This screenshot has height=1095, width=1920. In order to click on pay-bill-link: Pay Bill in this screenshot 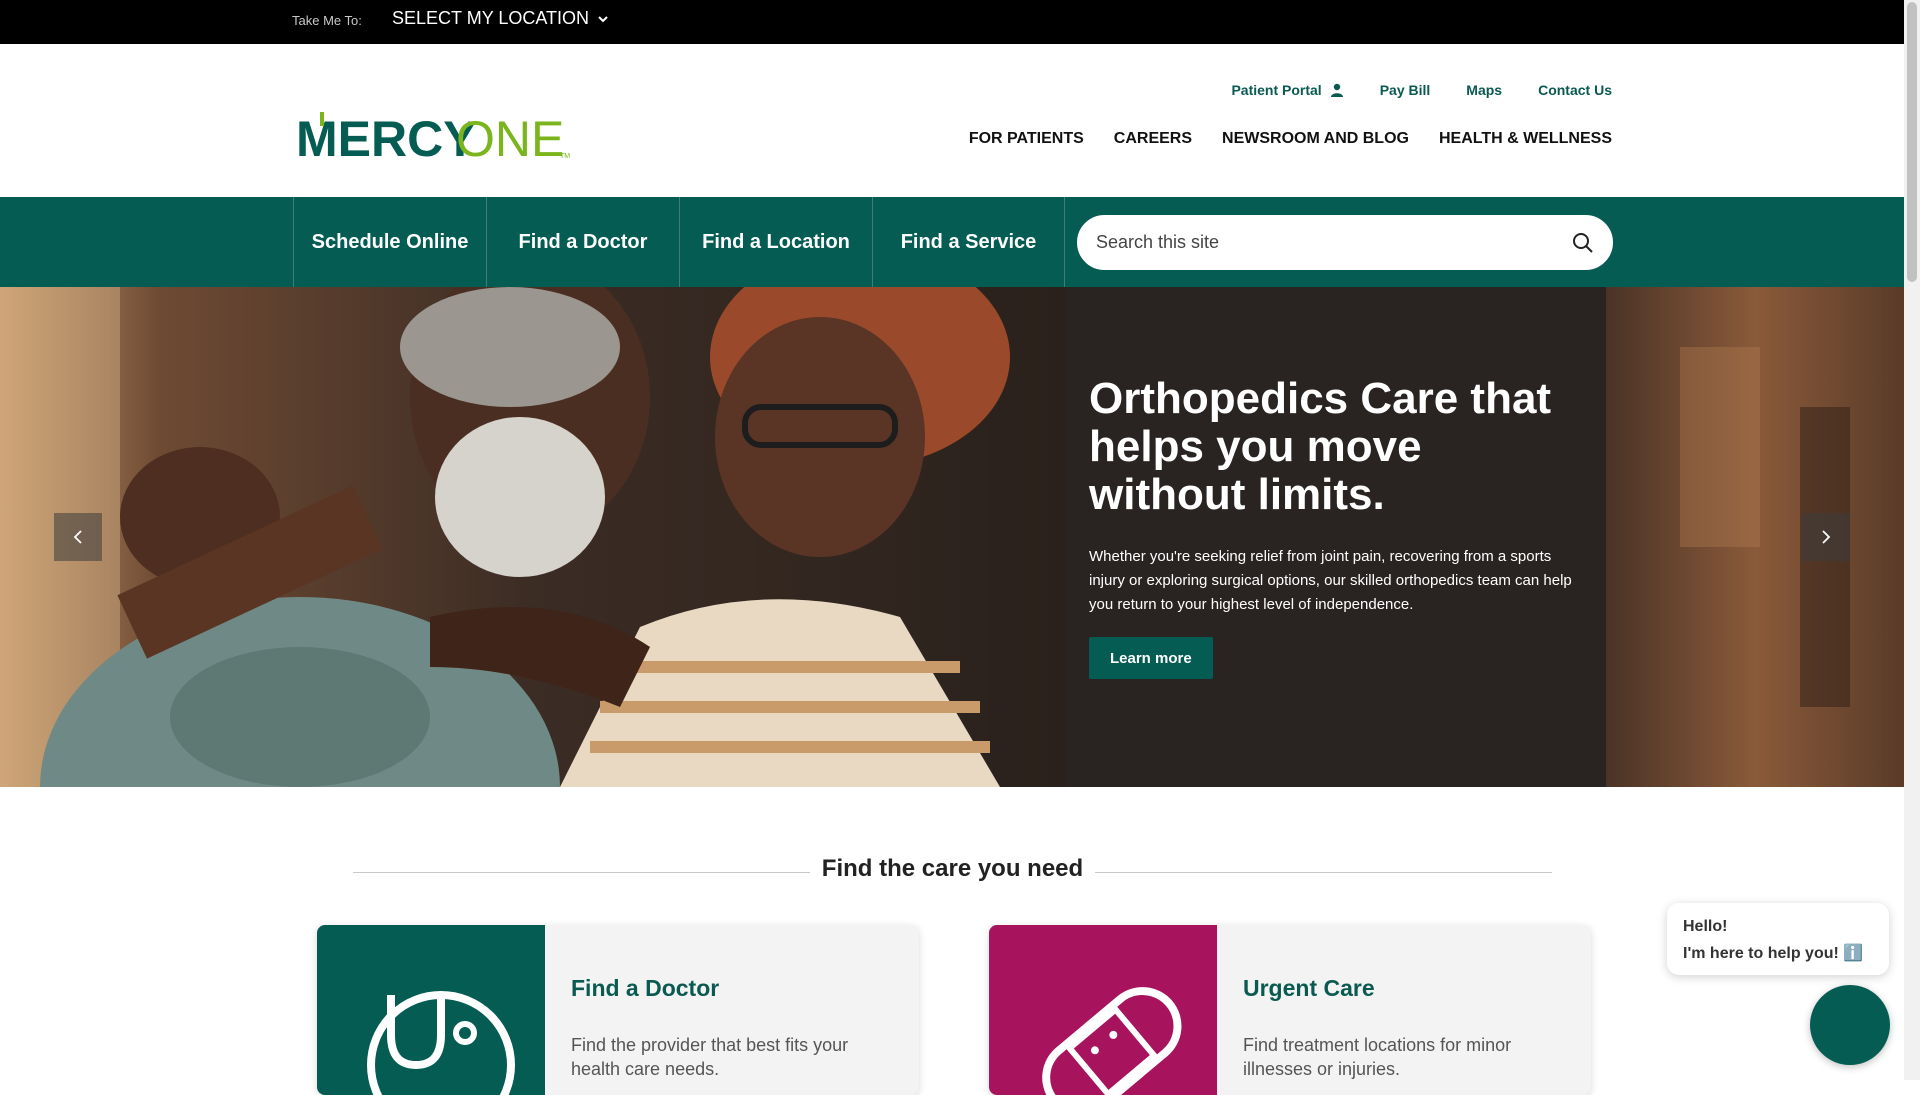, I will do `click(1405, 90)`.